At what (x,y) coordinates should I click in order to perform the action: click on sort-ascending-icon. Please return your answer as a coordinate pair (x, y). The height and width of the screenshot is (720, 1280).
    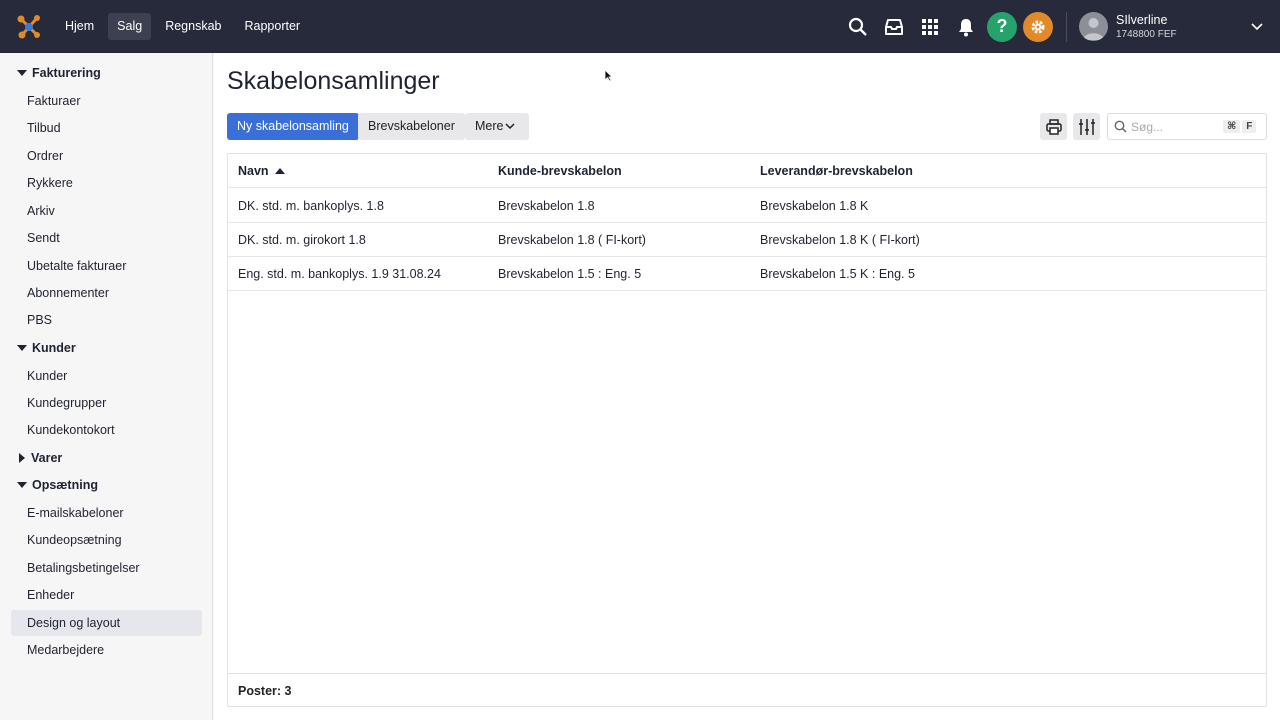
    Looking at the image, I should click on (279, 171).